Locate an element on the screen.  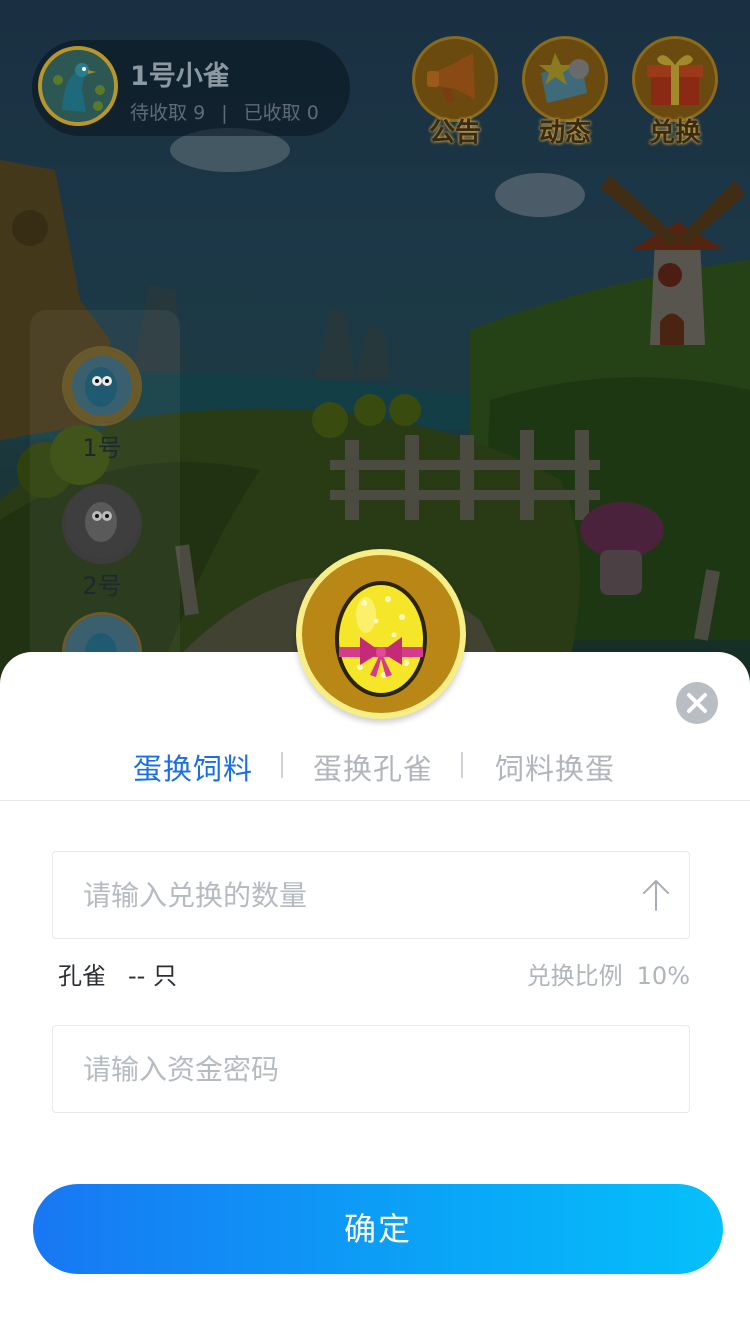
egg-icon is located at coordinates (381, 639).